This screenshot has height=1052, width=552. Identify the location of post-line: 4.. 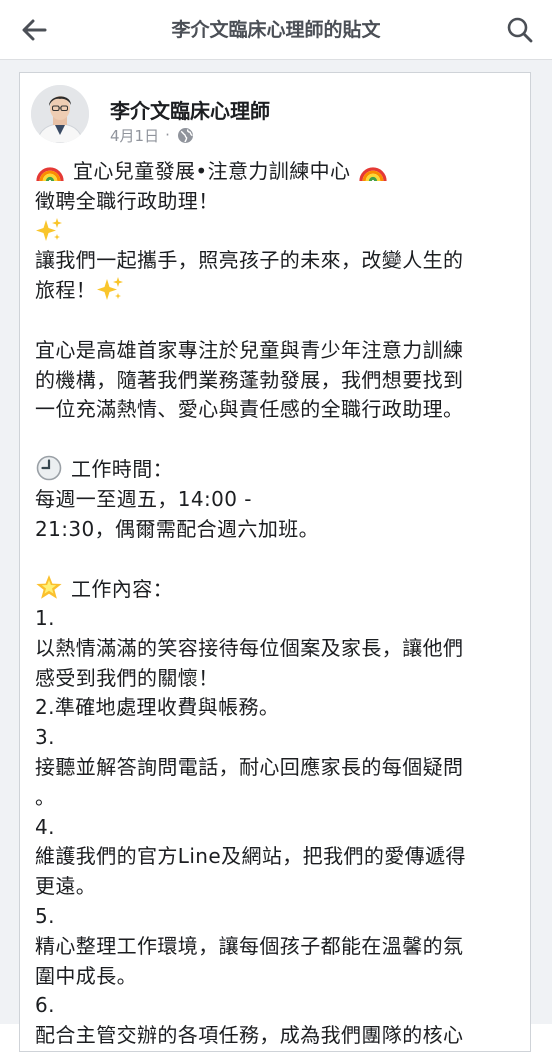
(45, 826).